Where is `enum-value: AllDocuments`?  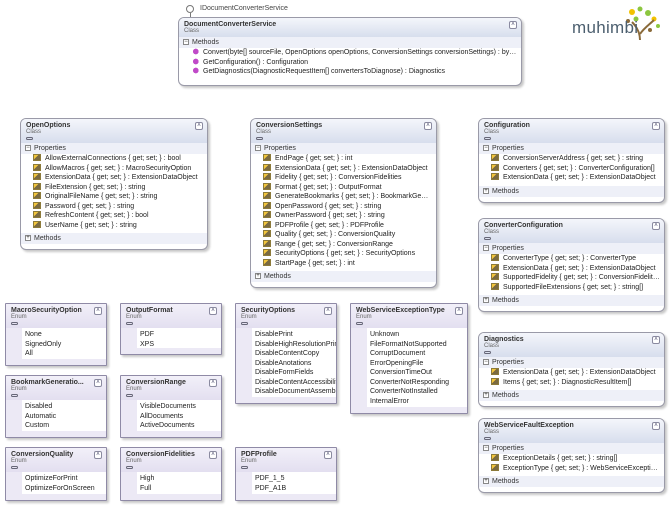 enum-value: AllDocuments is located at coordinates (180, 417).